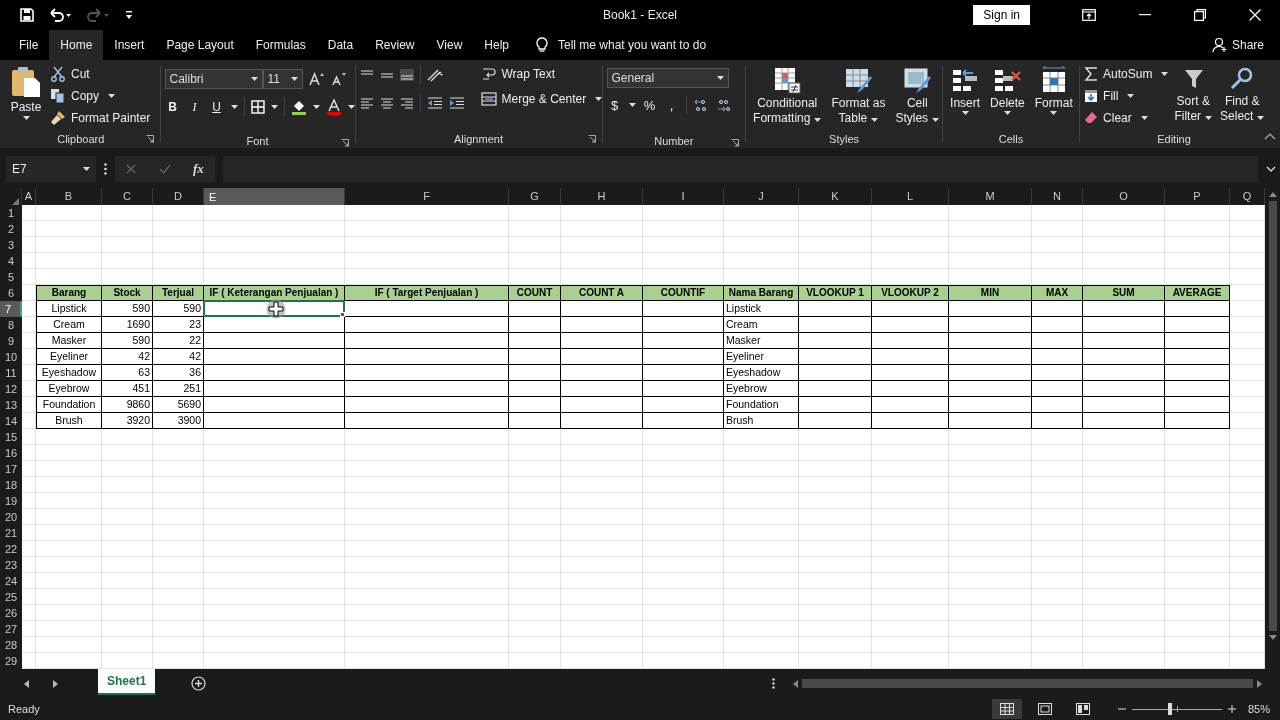 The height and width of the screenshot is (720, 1280). Describe the element at coordinates (1271, 169) in the screenshot. I see `expand-icon` at that location.